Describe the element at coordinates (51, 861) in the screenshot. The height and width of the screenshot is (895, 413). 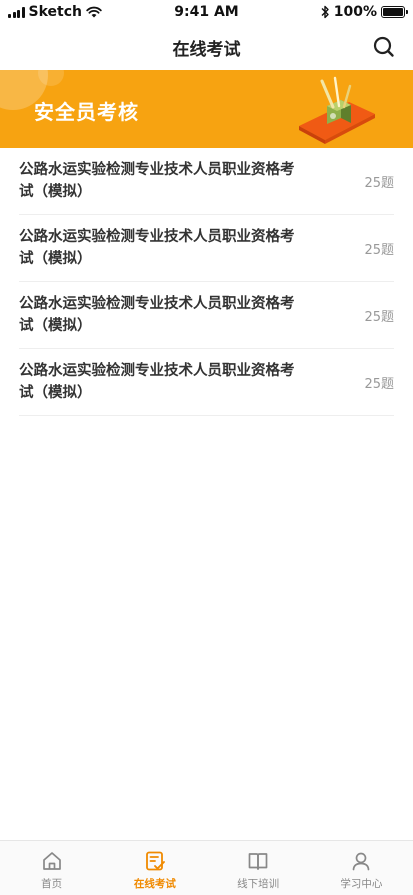
I see `home-icon` at that location.